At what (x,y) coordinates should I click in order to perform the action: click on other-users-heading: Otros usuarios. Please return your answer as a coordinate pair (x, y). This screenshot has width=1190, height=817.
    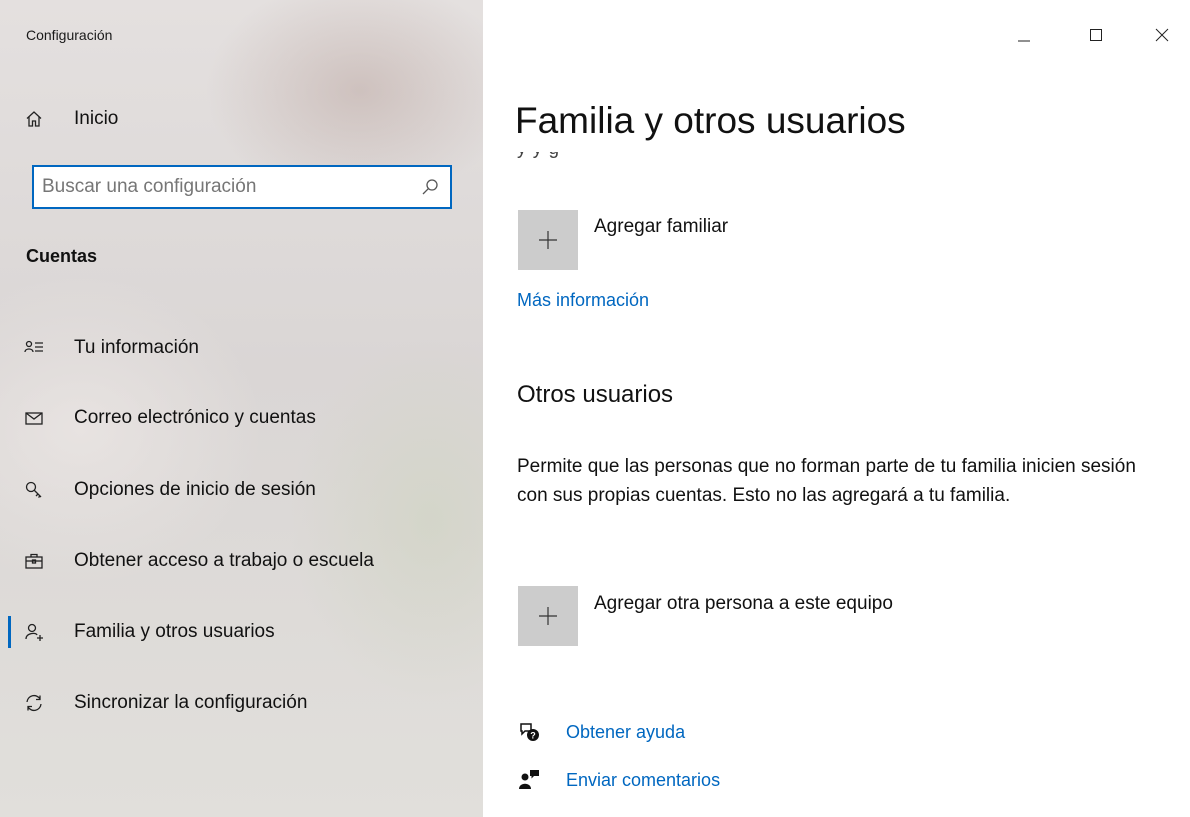
    Looking at the image, I should click on (595, 394).